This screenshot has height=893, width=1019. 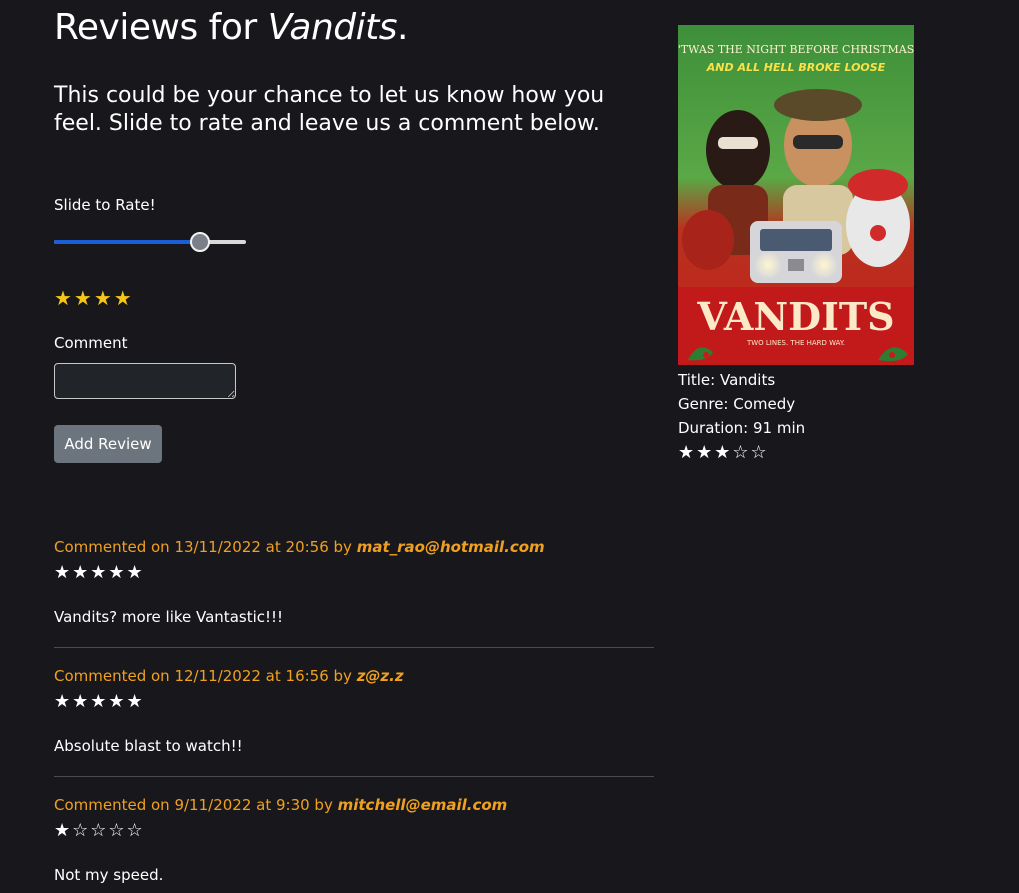 I want to click on title-prefix: Reviews for, so click(x=161, y=27).